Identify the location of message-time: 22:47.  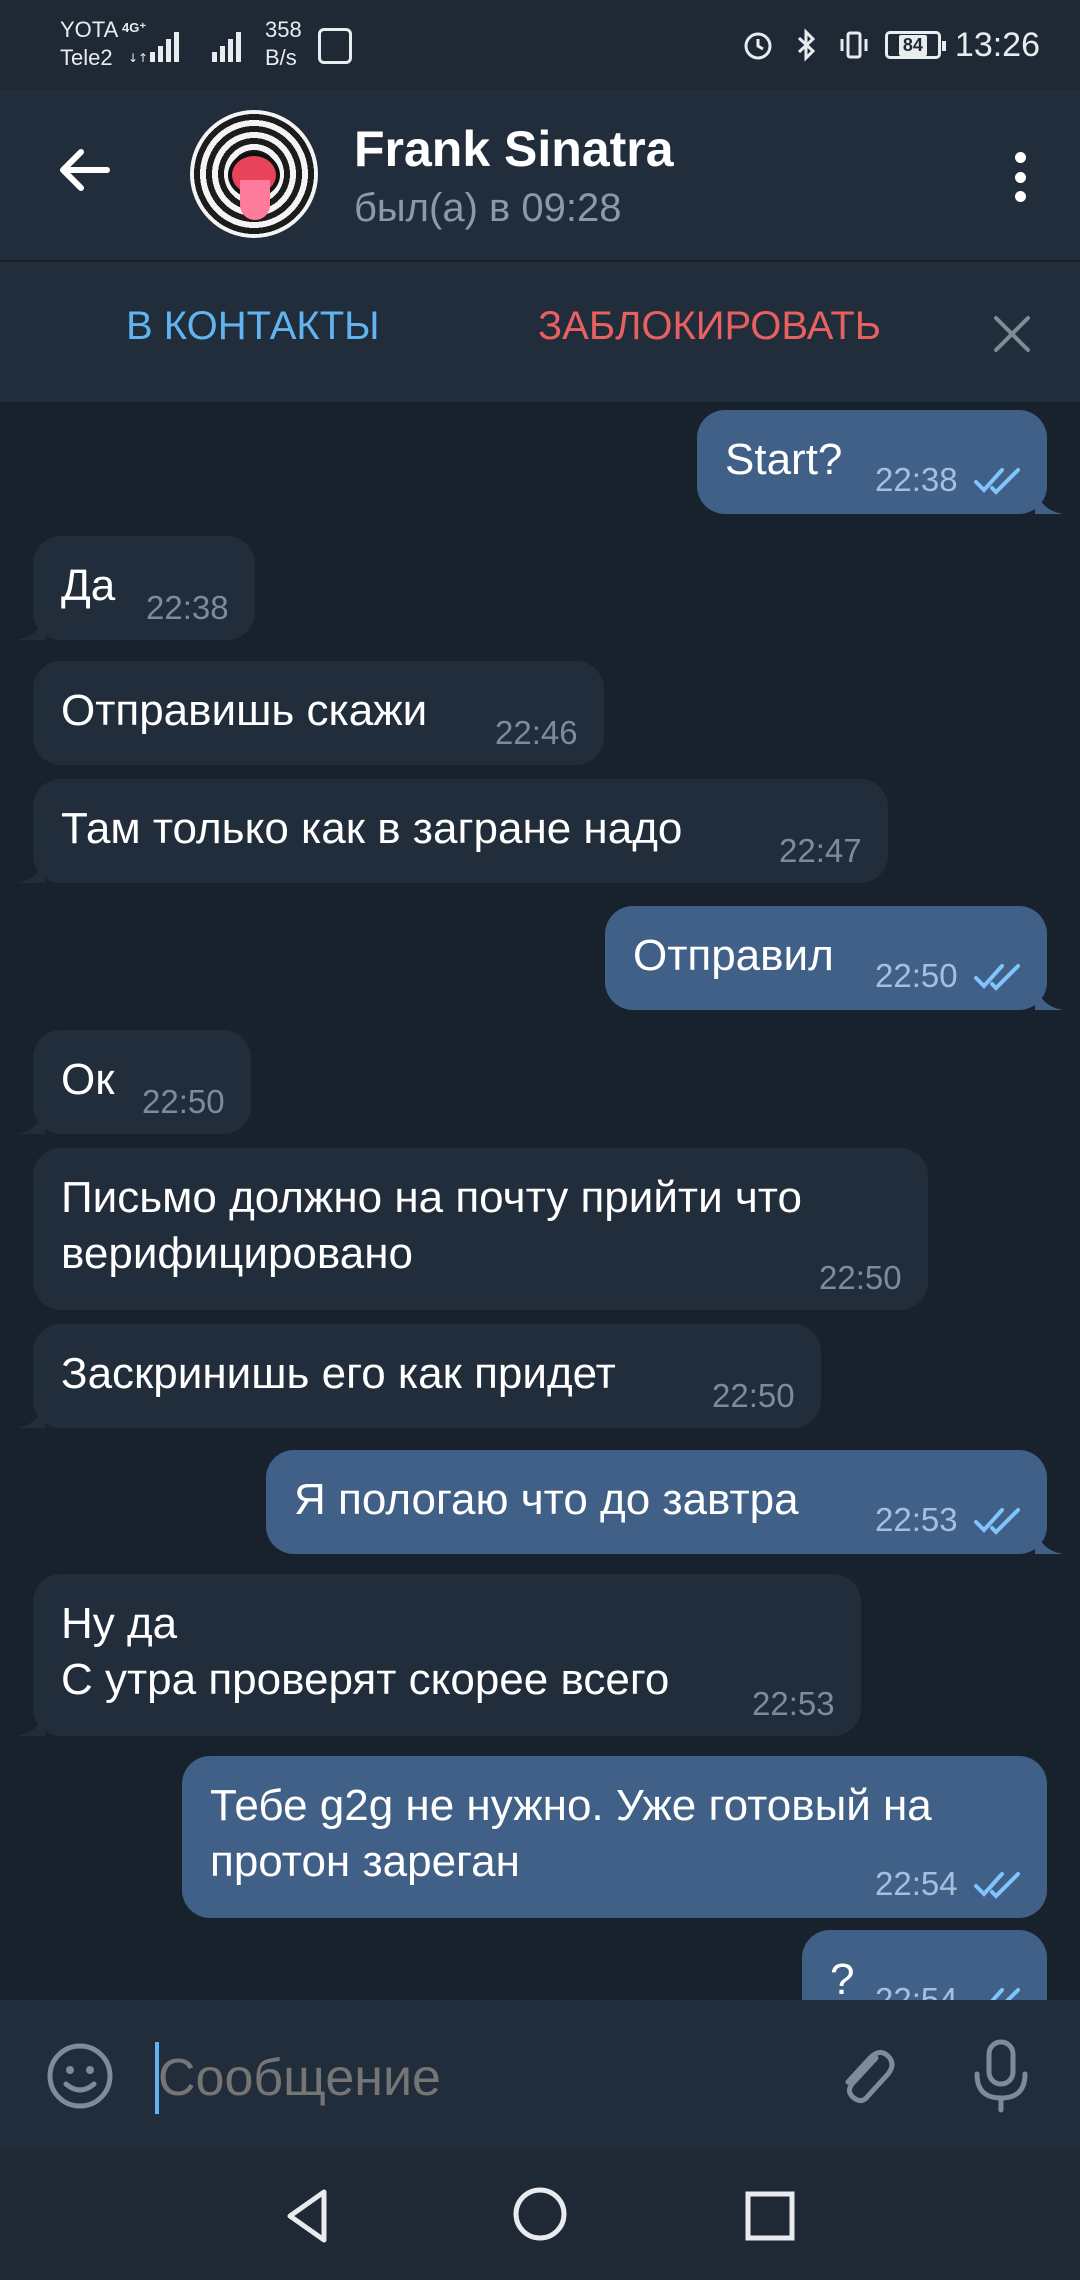
(820, 850).